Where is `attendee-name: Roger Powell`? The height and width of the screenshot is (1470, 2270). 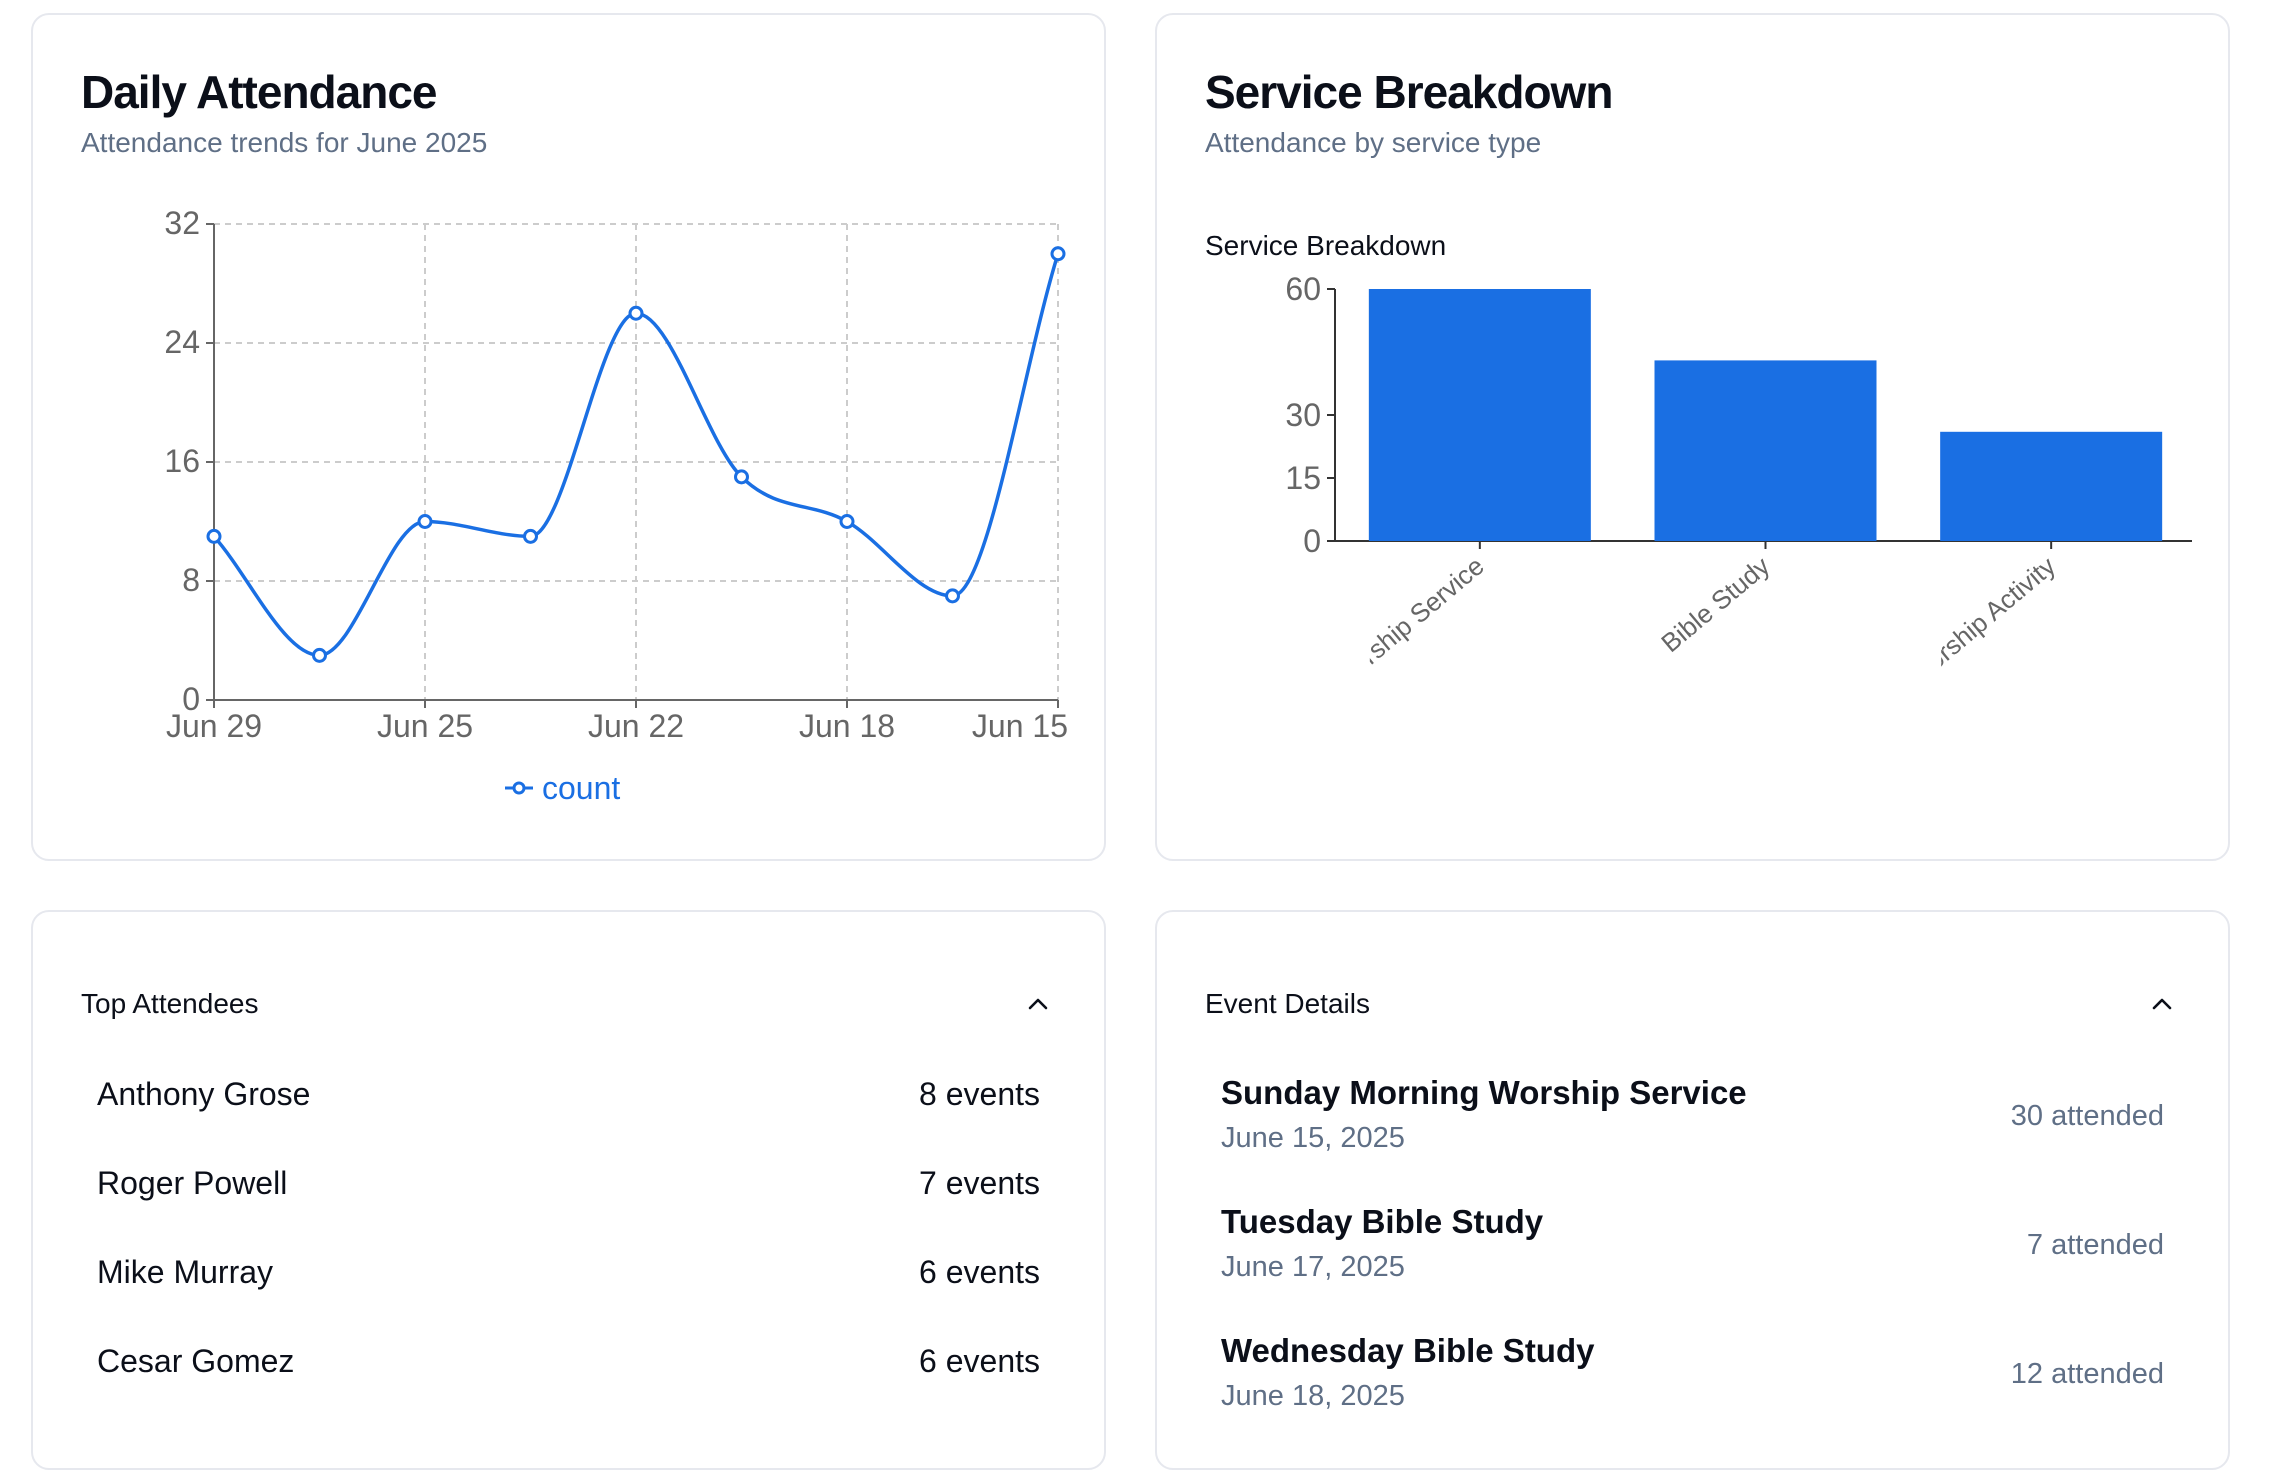
attendee-name: Roger Powell is located at coordinates (192, 1182).